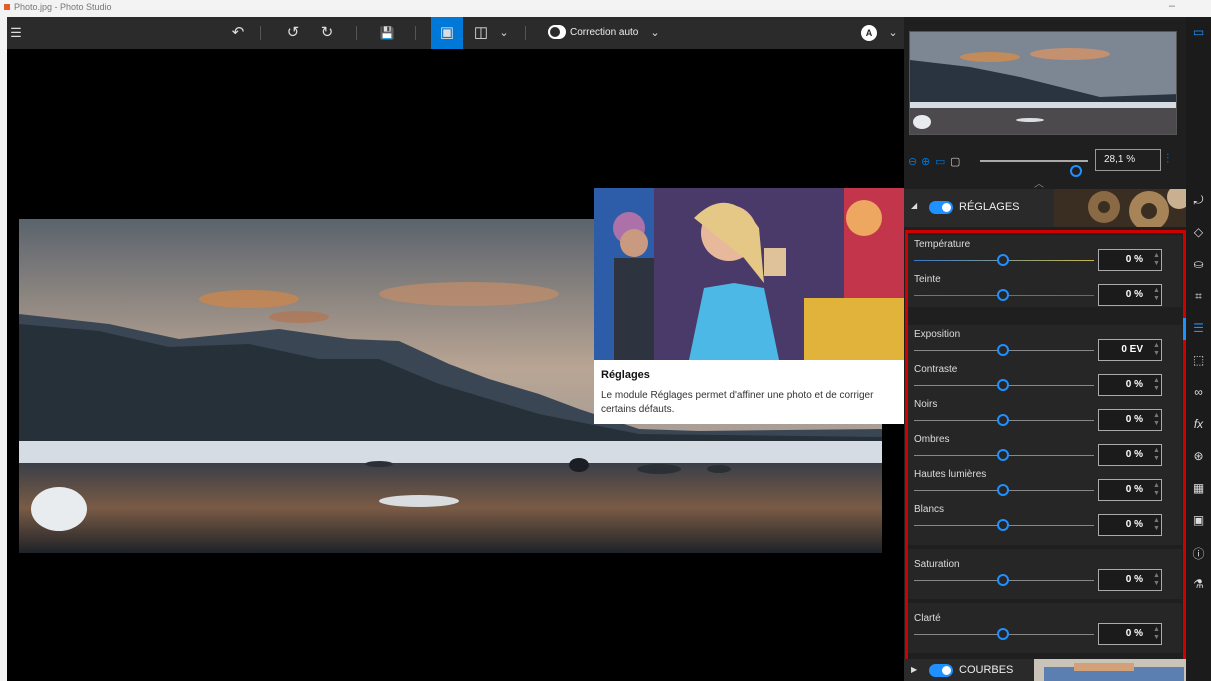 The image size is (1211, 681). Describe the element at coordinates (1198, 456) in the screenshot. I see `color-icon: ⊛` at that location.